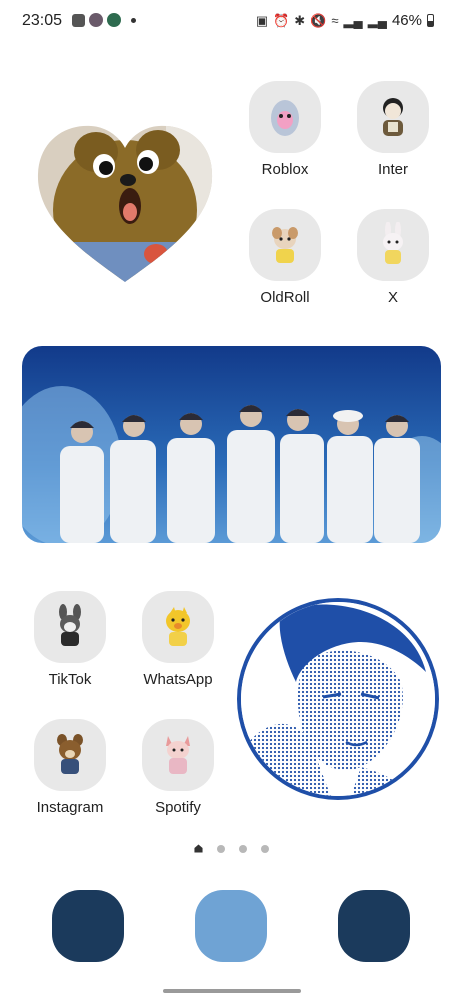  What do you see at coordinates (406, 20) in the screenshot?
I see `battery-percent: 46%` at bounding box center [406, 20].